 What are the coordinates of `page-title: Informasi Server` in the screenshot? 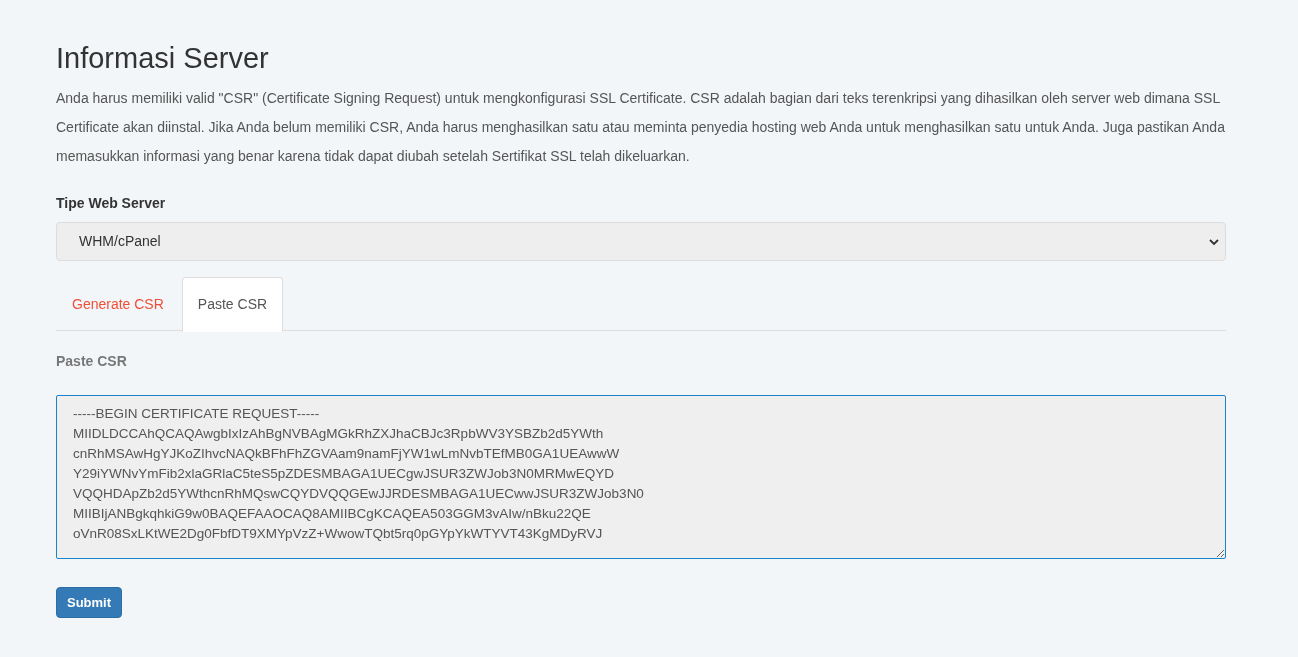 It's located at (163, 58).